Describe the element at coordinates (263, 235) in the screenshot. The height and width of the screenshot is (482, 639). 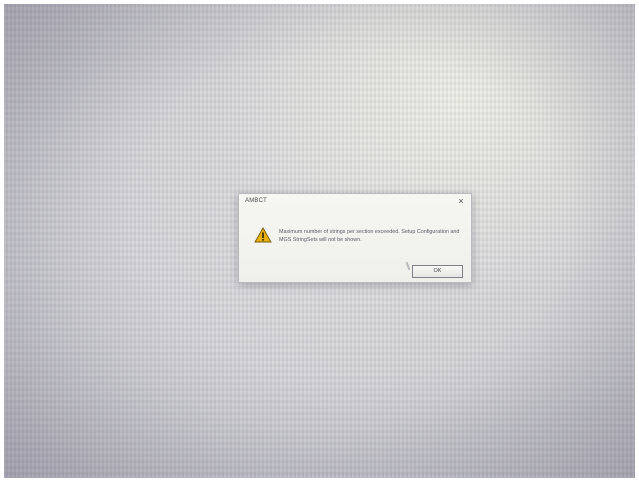
I see `warning-icon` at that location.